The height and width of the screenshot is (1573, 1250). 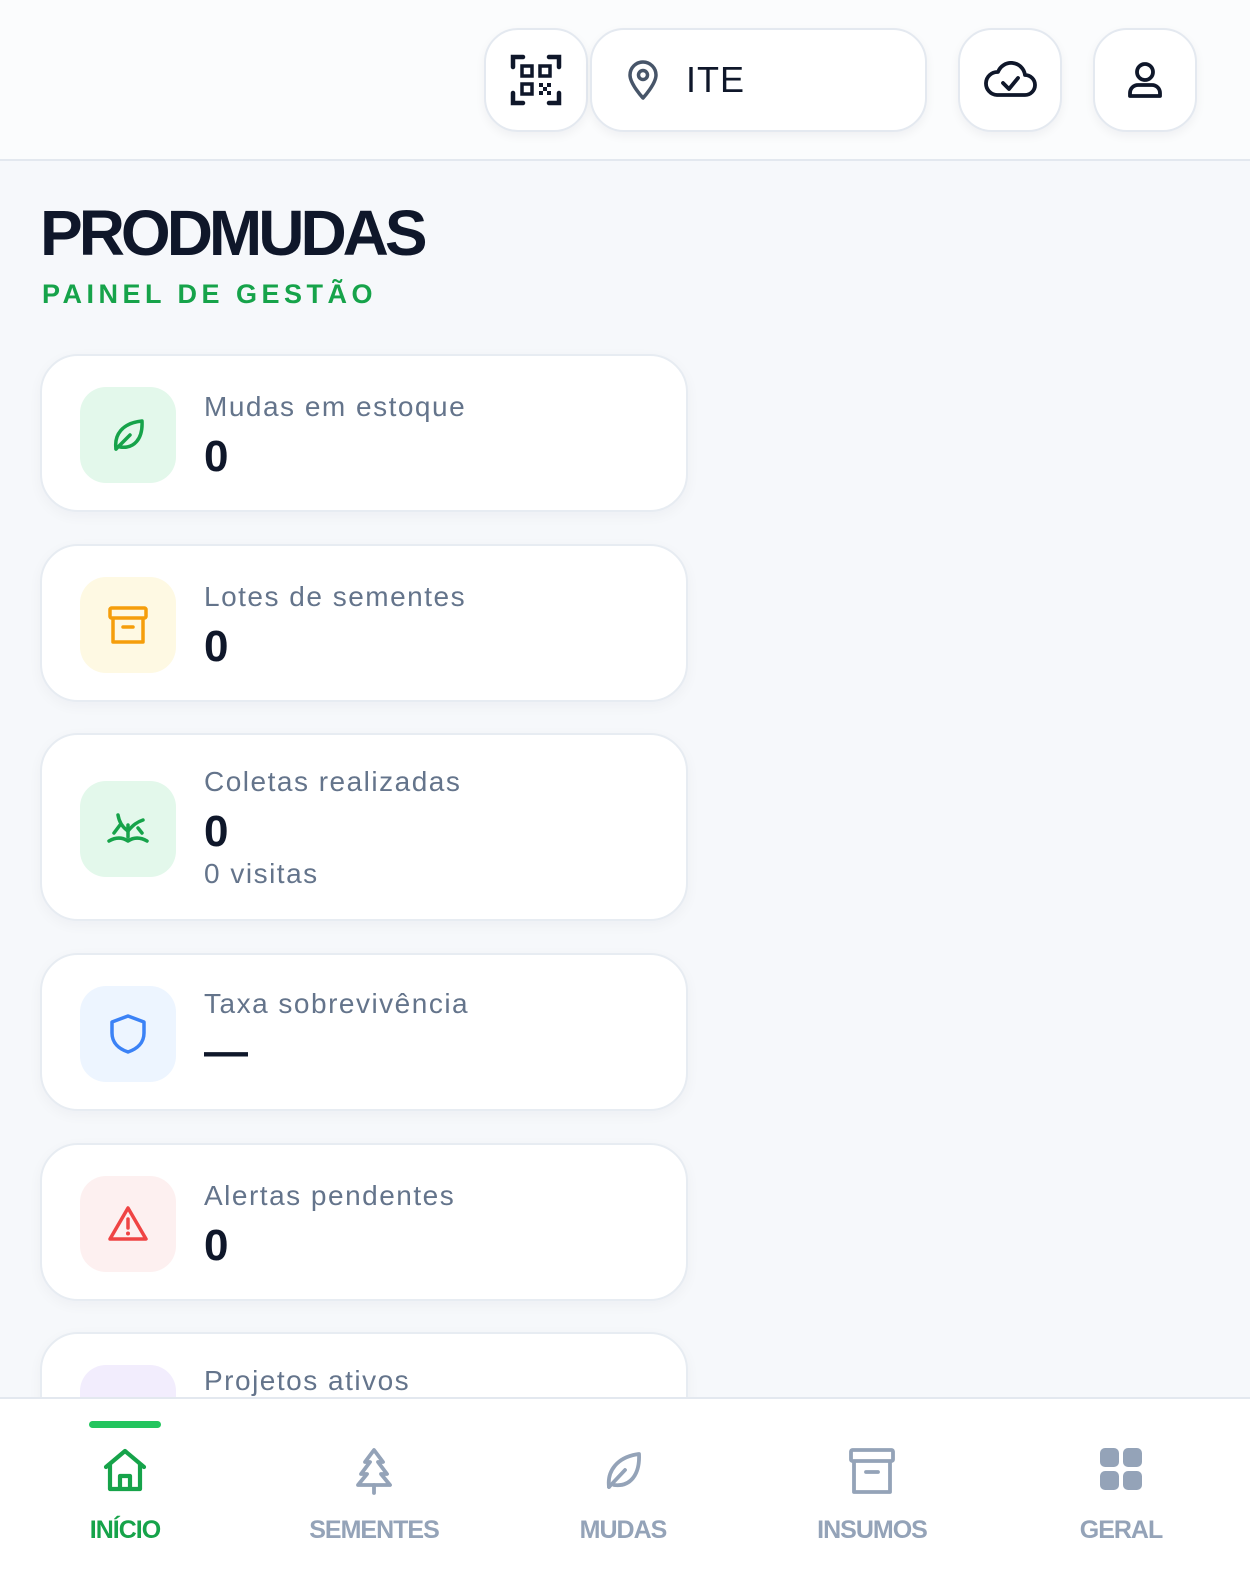 I want to click on stat-subvalue: 0 visitas, so click(x=261, y=873).